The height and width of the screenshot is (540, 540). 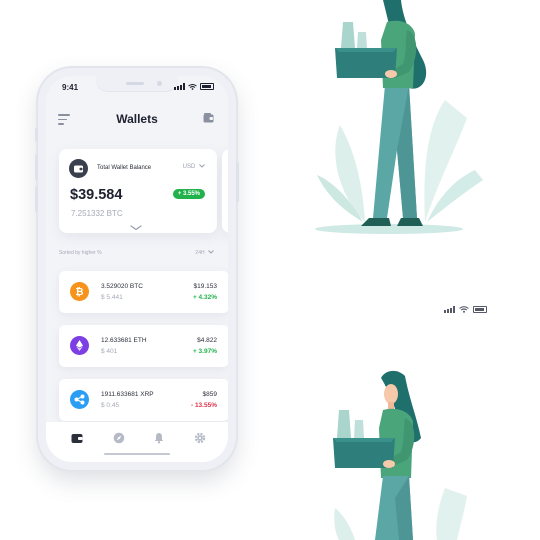 I want to click on coin-amount: 12.633681 ETH, so click(x=124, y=340).